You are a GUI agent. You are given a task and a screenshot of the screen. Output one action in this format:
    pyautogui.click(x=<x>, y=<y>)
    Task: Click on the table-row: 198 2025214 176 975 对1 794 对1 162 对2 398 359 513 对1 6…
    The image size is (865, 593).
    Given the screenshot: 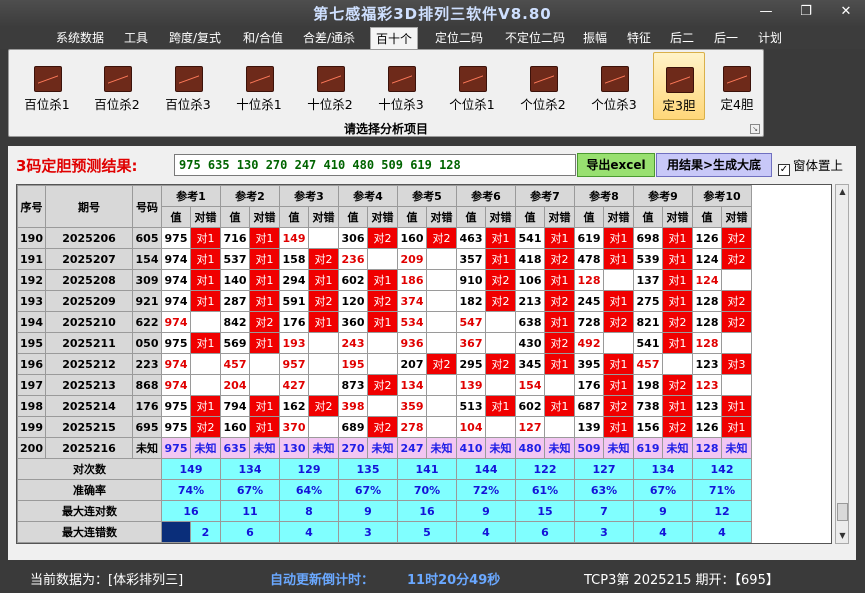 What is the action you would take?
    pyautogui.click(x=384, y=406)
    